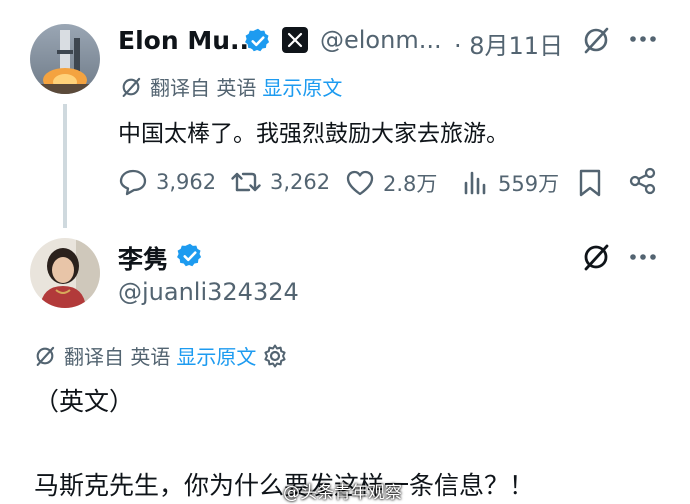 This screenshot has width=690, height=504. What do you see at coordinates (300, 182) in the screenshot?
I see `retweet-count: 3,262` at bounding box center [300, 182].